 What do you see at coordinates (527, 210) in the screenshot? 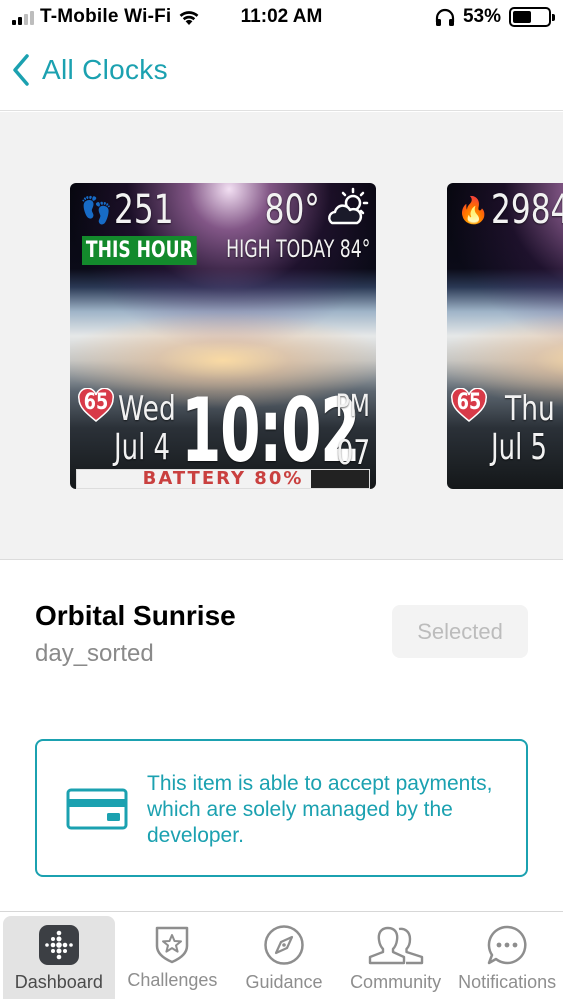
I see `calories-value: 2984` at bounding box center [527, 210].